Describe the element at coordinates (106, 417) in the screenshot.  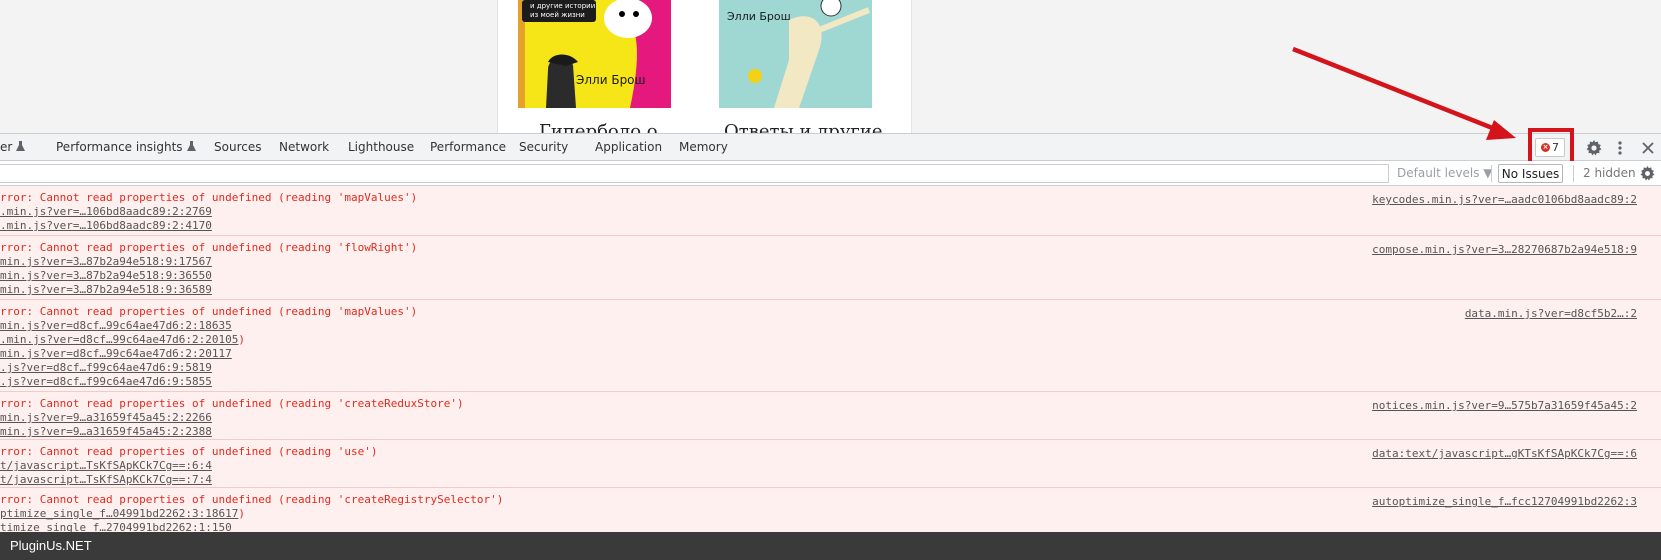
I see `stack-frame-link: min.js?ver=9…a31659f45a45:2:2266` at that location.